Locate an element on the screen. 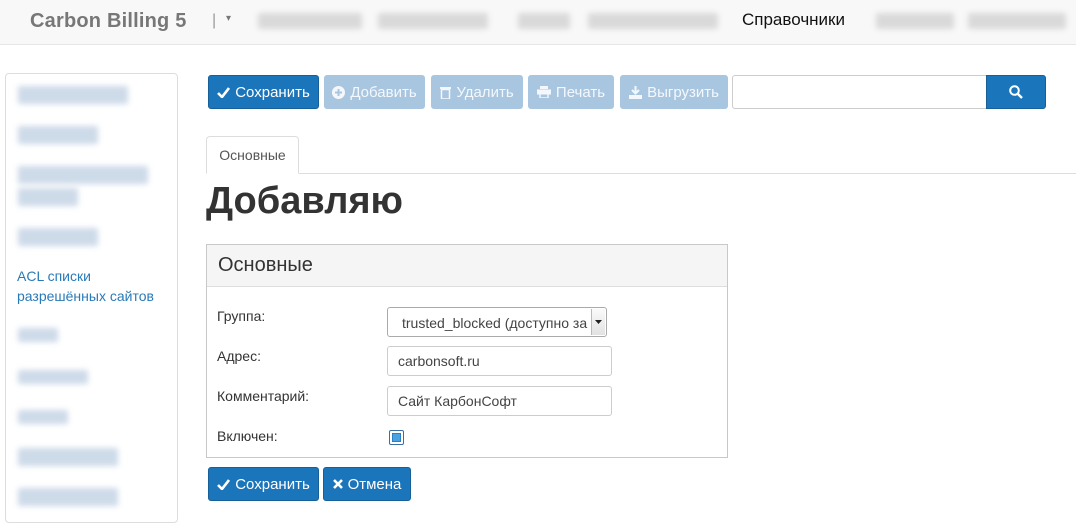 This screenshot has width=1076, height=523. cancel-button: Отмена is located at coordinates (367, 484).